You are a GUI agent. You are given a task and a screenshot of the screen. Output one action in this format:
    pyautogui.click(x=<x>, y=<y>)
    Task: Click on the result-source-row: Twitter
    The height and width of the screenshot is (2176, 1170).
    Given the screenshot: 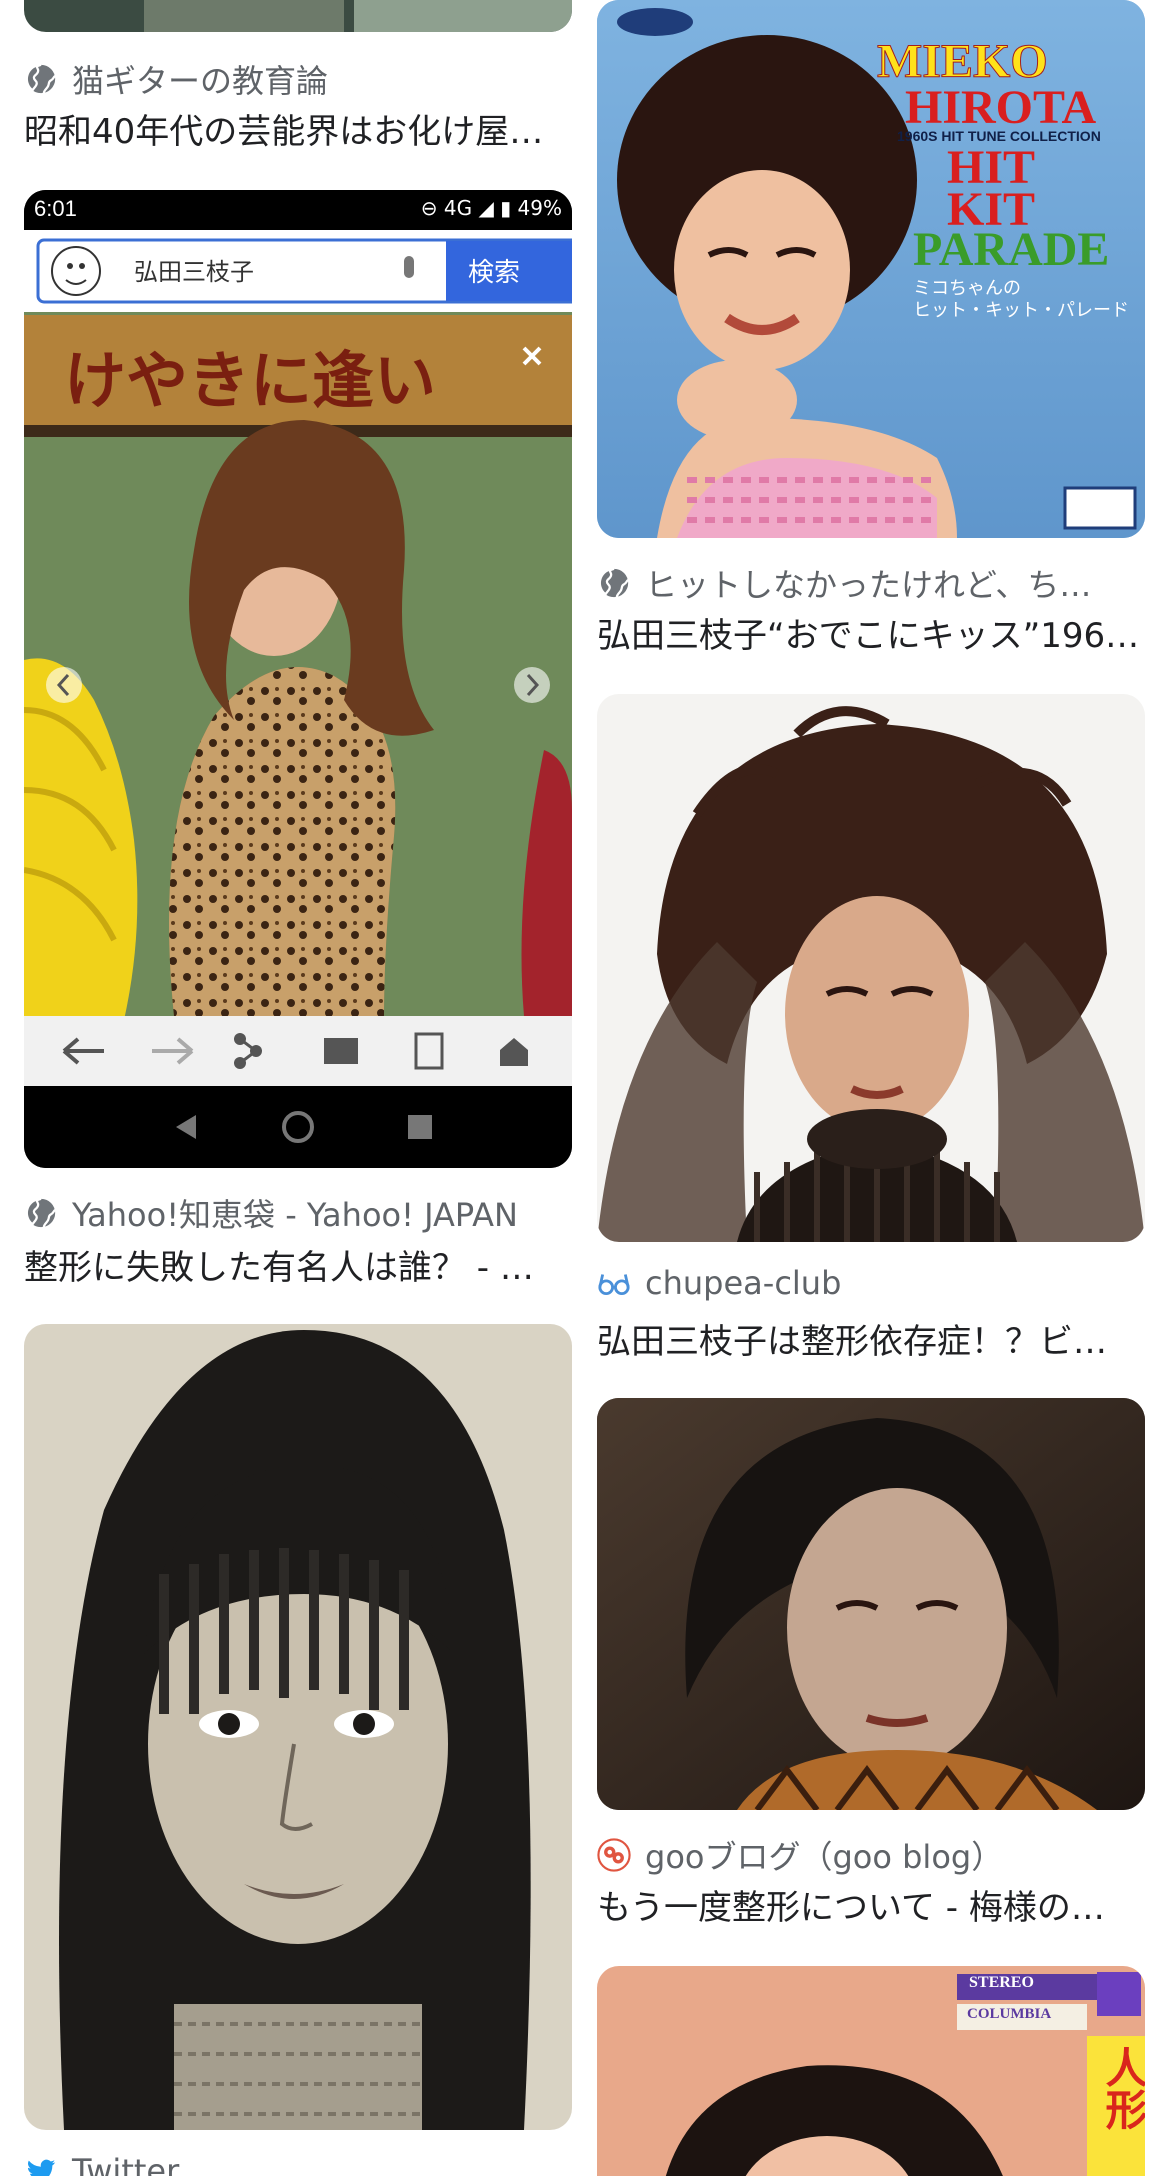 What is the action you would take?
    pyautogui.click(x=101, y=2164)
    